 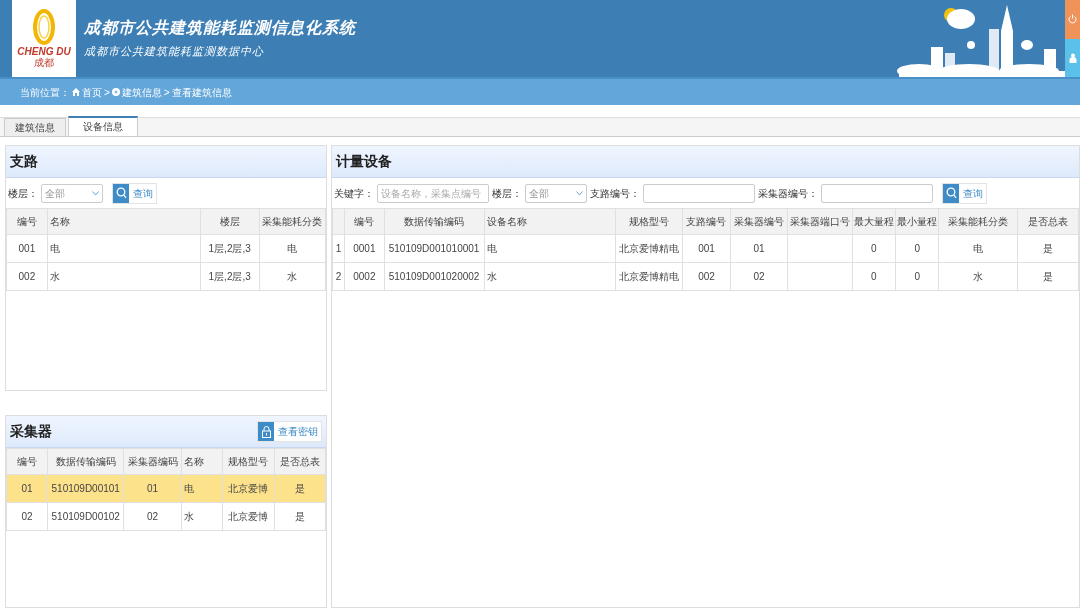 What do you see at coordinates (44, 51) in the screenshot?
I see `logo-text: CHENG DU` at bounding box center [44, 51].